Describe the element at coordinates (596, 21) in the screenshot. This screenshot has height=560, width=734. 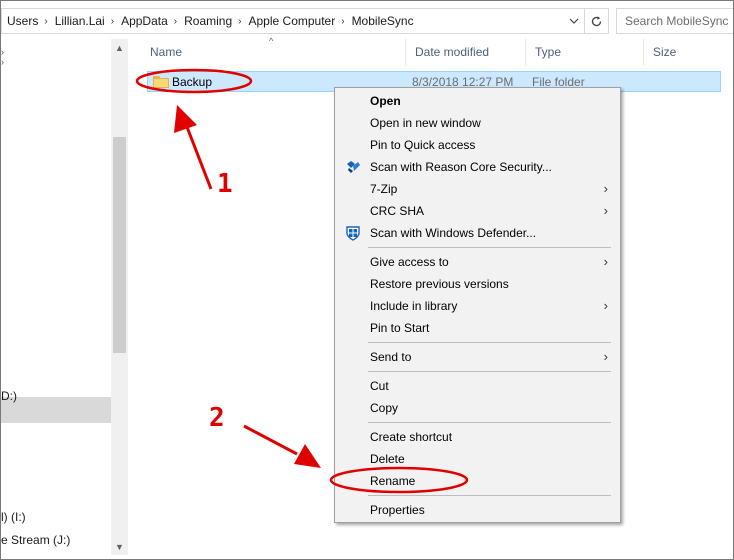
I see `refresh-icon` at that location.